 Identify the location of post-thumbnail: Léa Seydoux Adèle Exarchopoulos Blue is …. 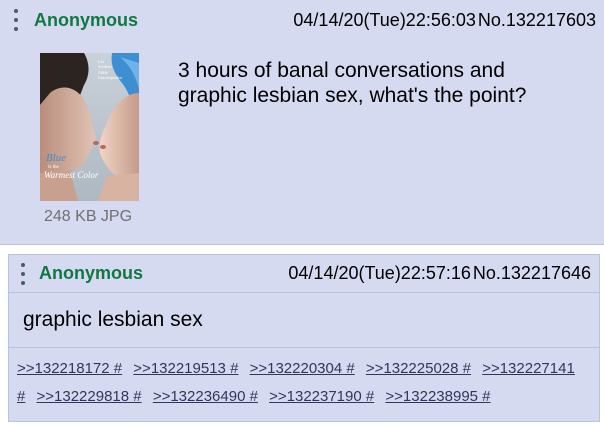
(89, 127).